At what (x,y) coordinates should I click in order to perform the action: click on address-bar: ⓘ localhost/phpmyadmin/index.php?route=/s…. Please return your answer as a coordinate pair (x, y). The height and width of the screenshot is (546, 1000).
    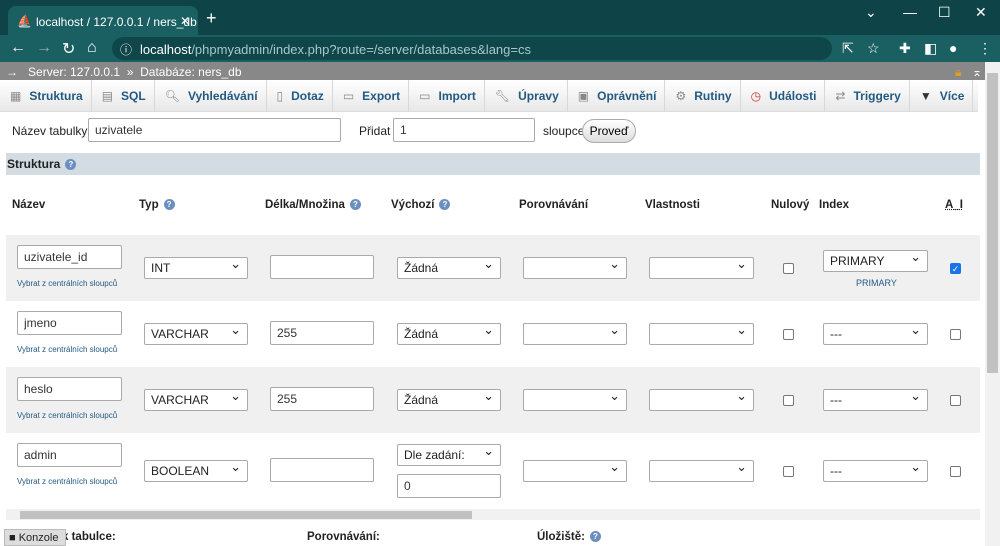
    Looking at the image, I should click on (472, 48).